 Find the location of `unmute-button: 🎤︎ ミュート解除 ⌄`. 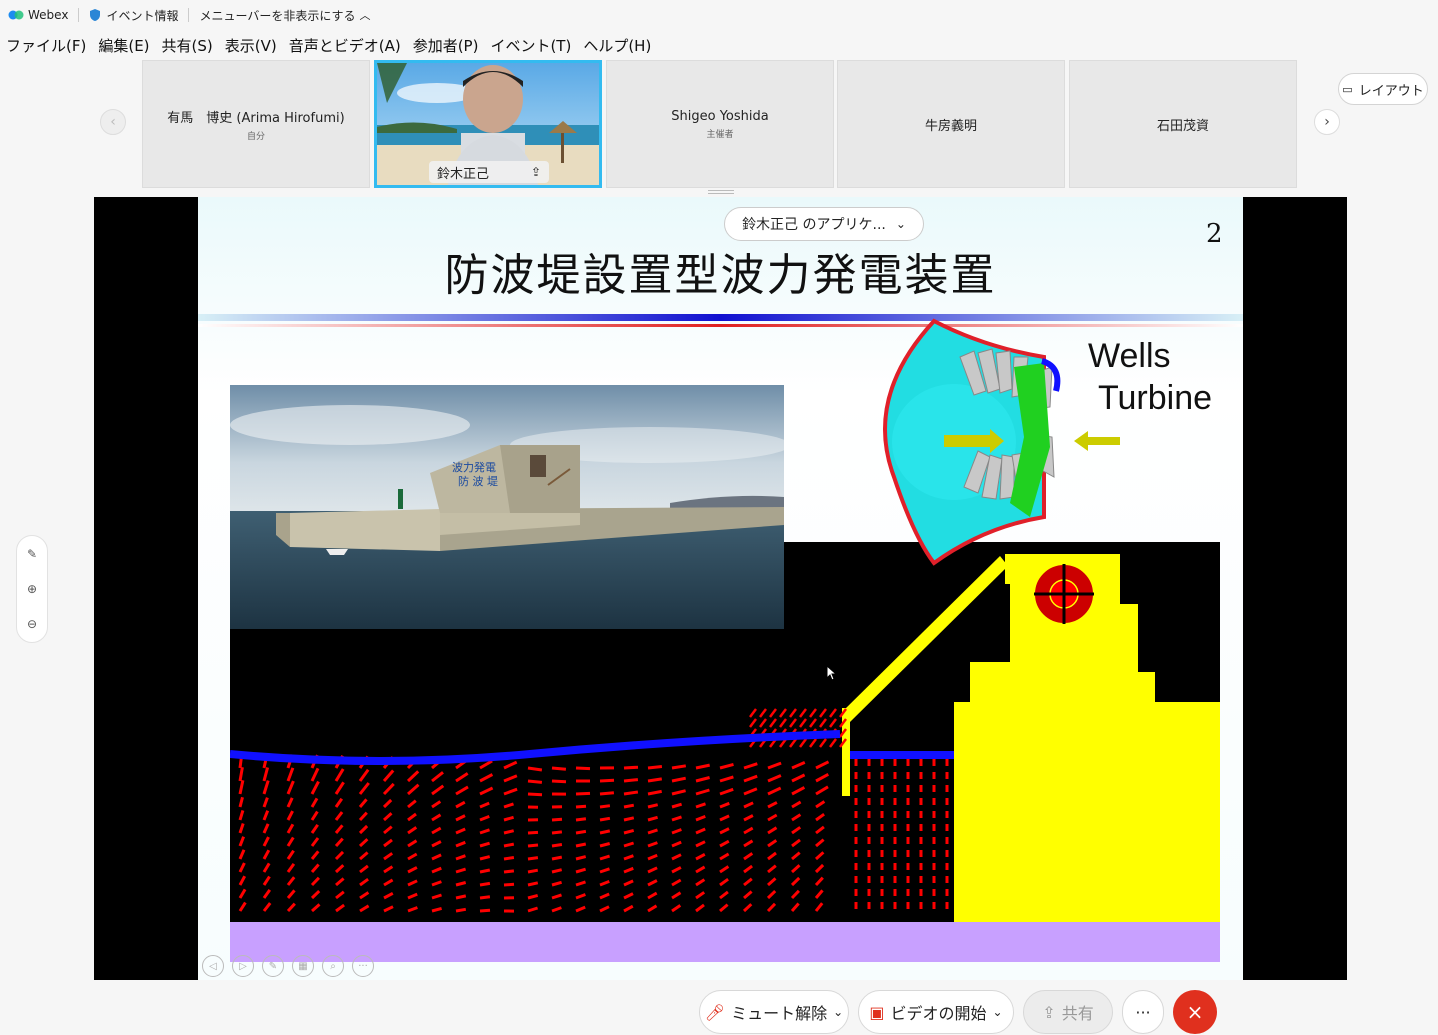

unmute-button: 🎤︎ ミュート解除 ⌄ is located at coordinates (774, 1012).